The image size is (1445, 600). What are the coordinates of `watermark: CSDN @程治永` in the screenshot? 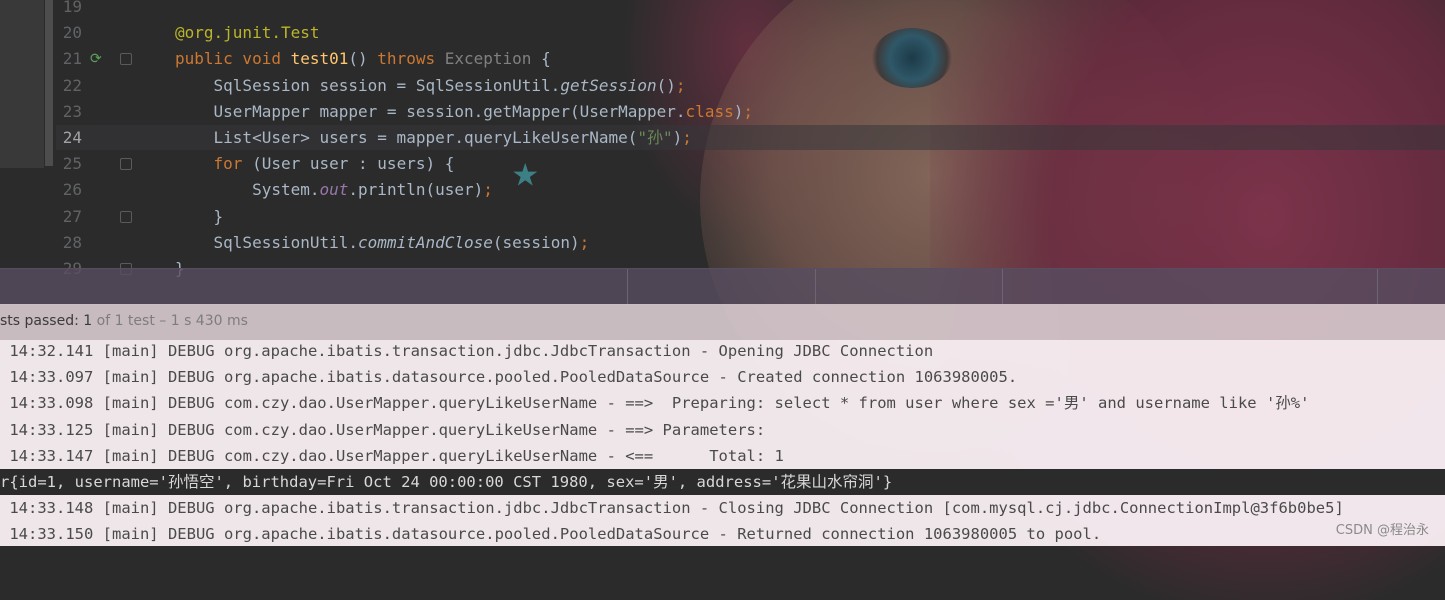 It's located at (1382, 530).